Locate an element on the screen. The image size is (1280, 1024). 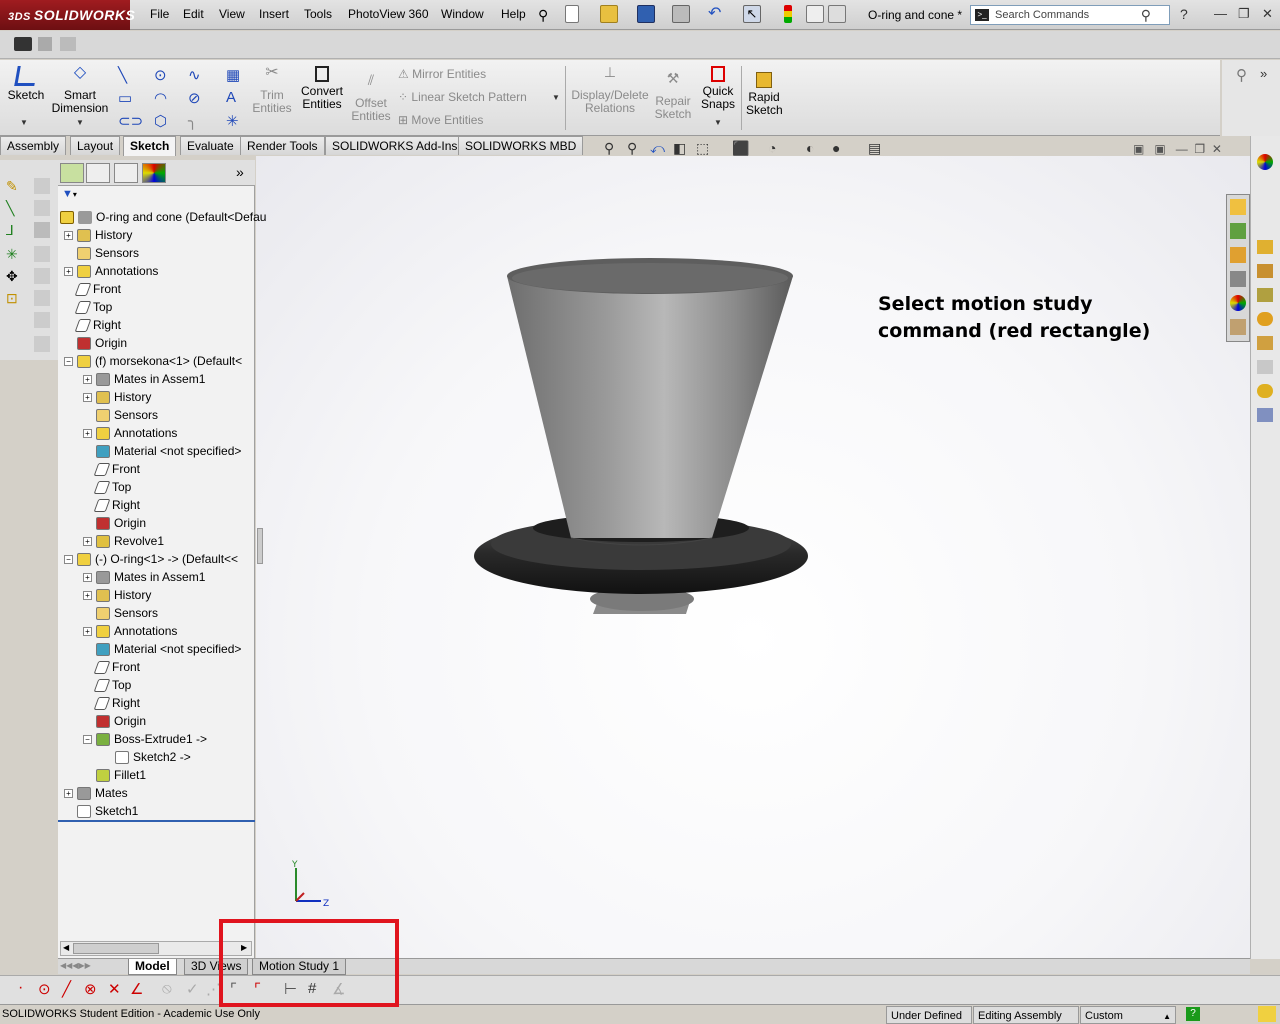
tool-6-icon is located at coordinates (42, 298).